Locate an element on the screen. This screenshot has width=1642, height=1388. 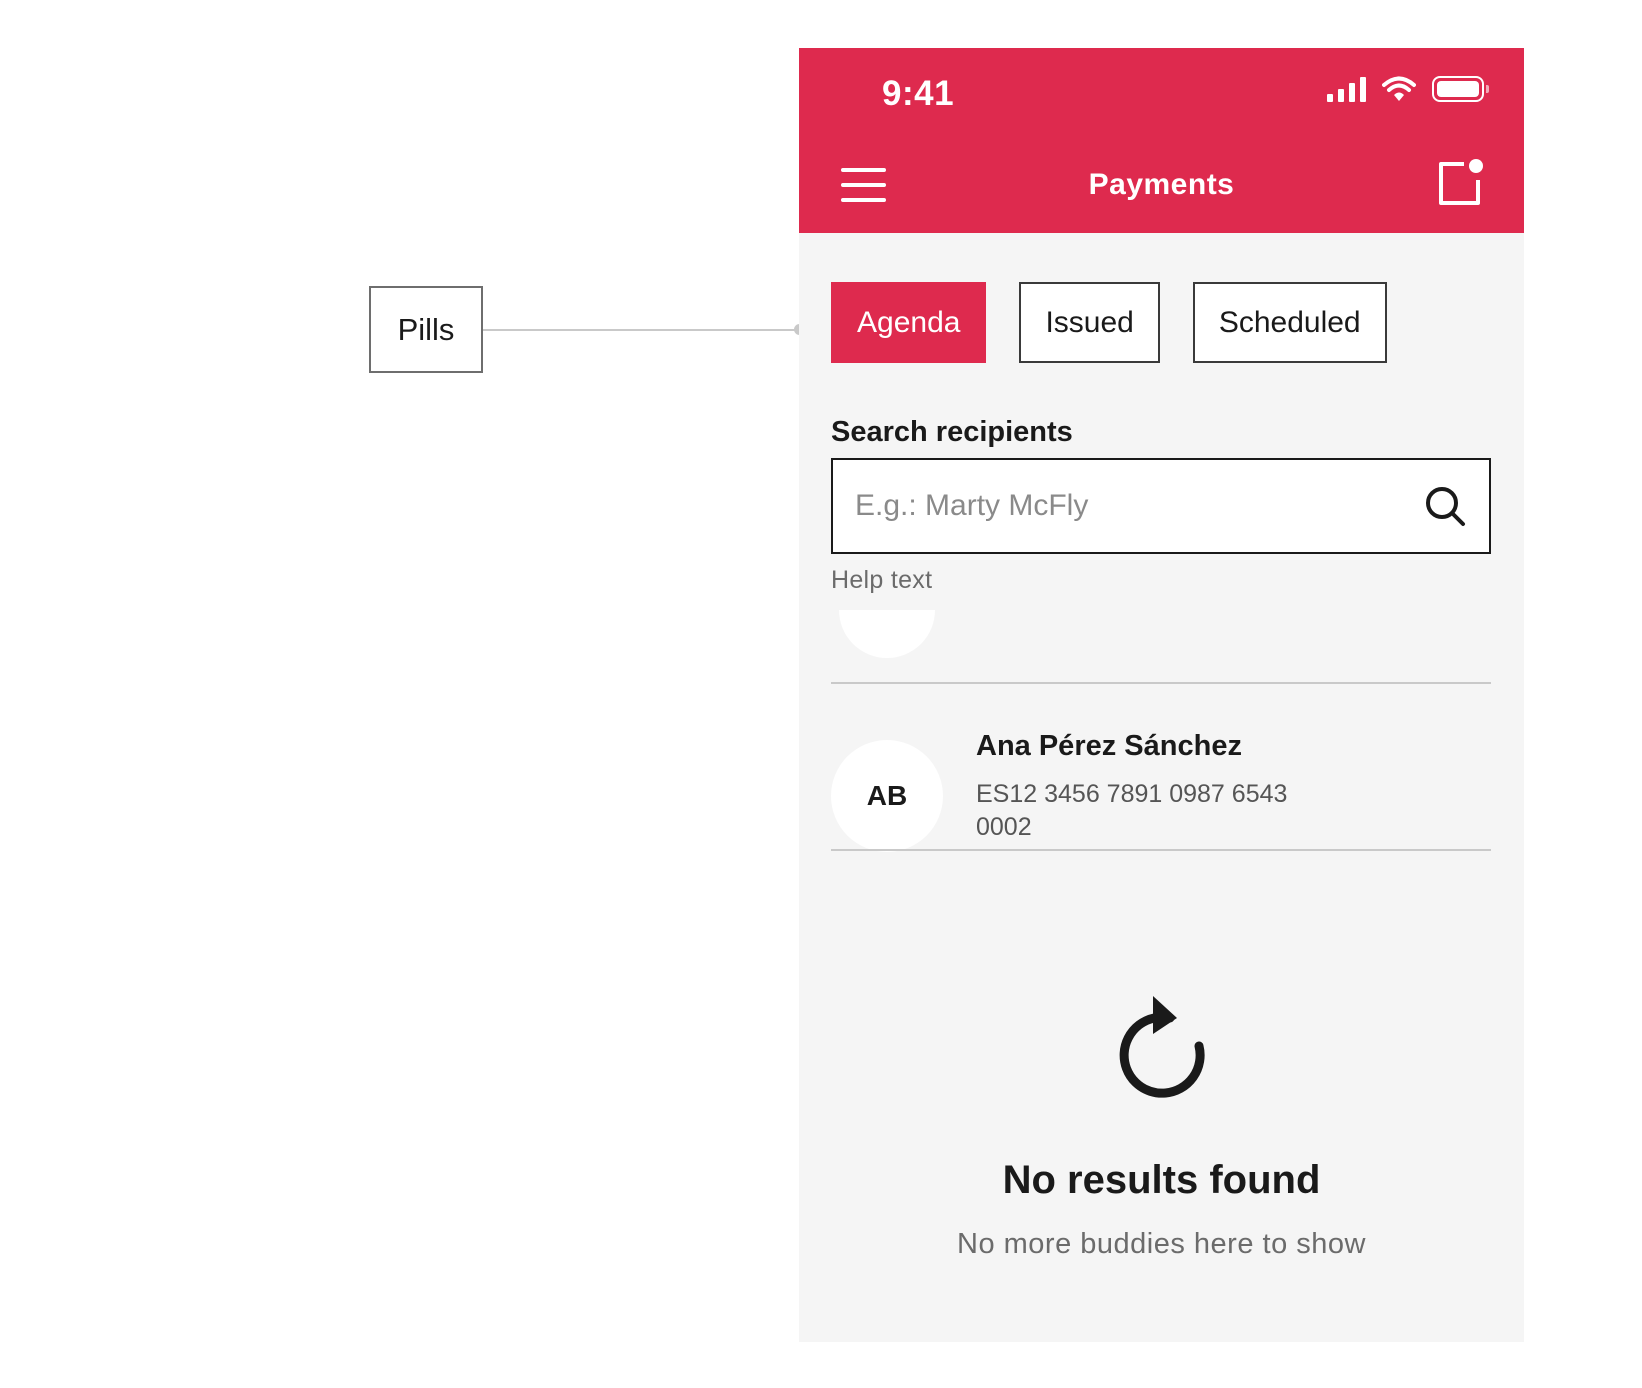
status-icons is located at coordinates (1408, 89).